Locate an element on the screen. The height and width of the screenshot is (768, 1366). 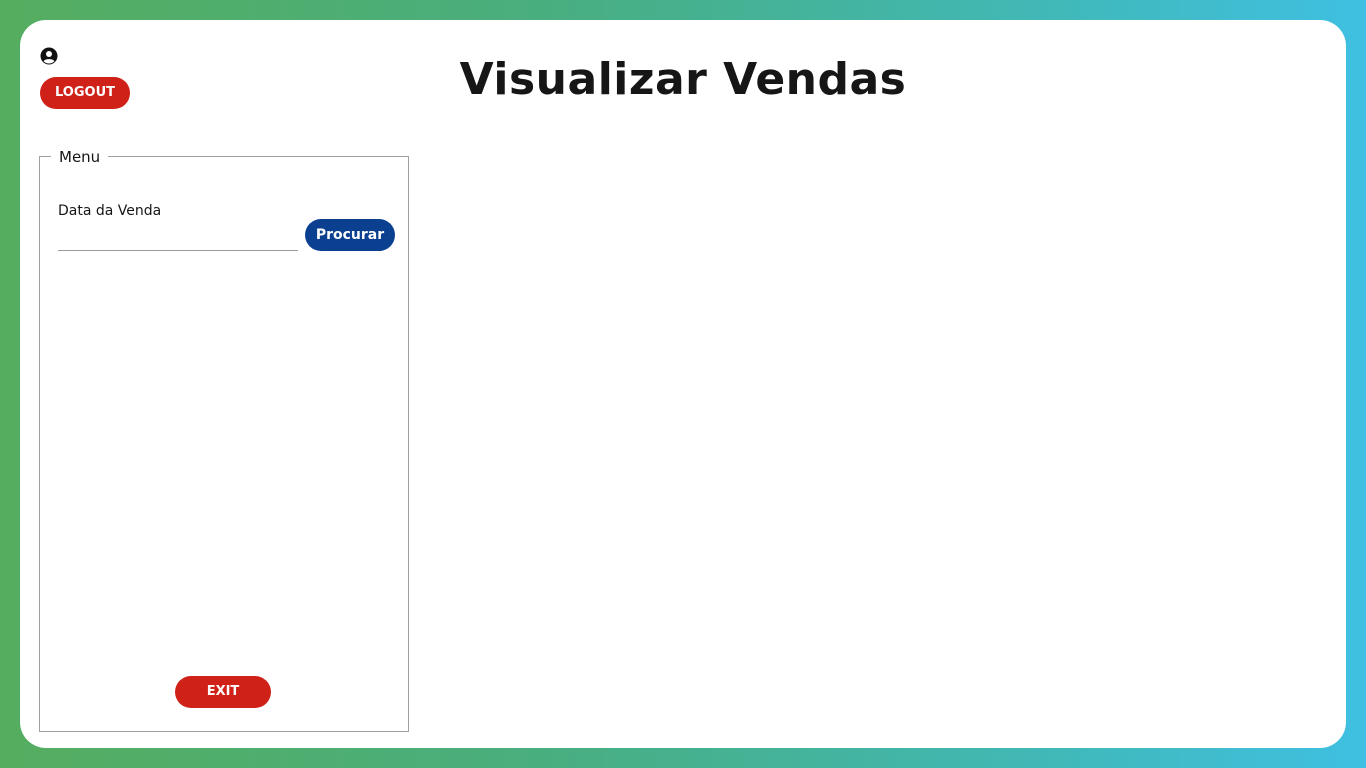
menu-legend: Menu is located at coordinates (80, 157).